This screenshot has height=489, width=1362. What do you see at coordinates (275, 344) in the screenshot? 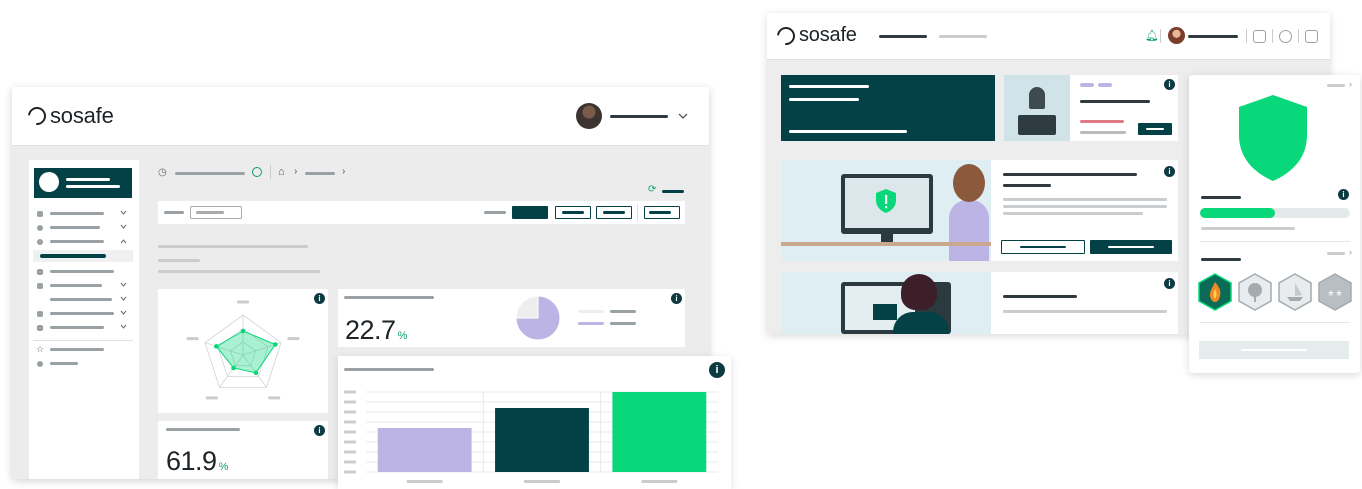
I see `radar-point` at bounding box center [275, 344].